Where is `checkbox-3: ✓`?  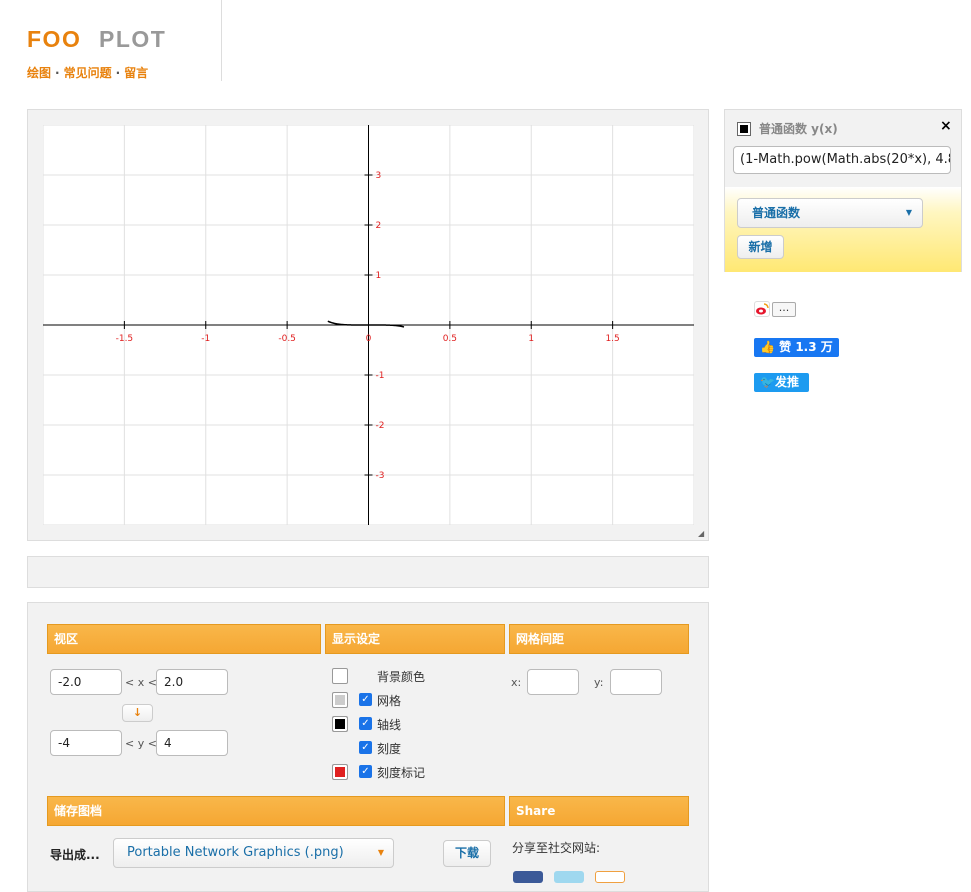
checkbox-3: ✓ is located at coordinates (365, 747).